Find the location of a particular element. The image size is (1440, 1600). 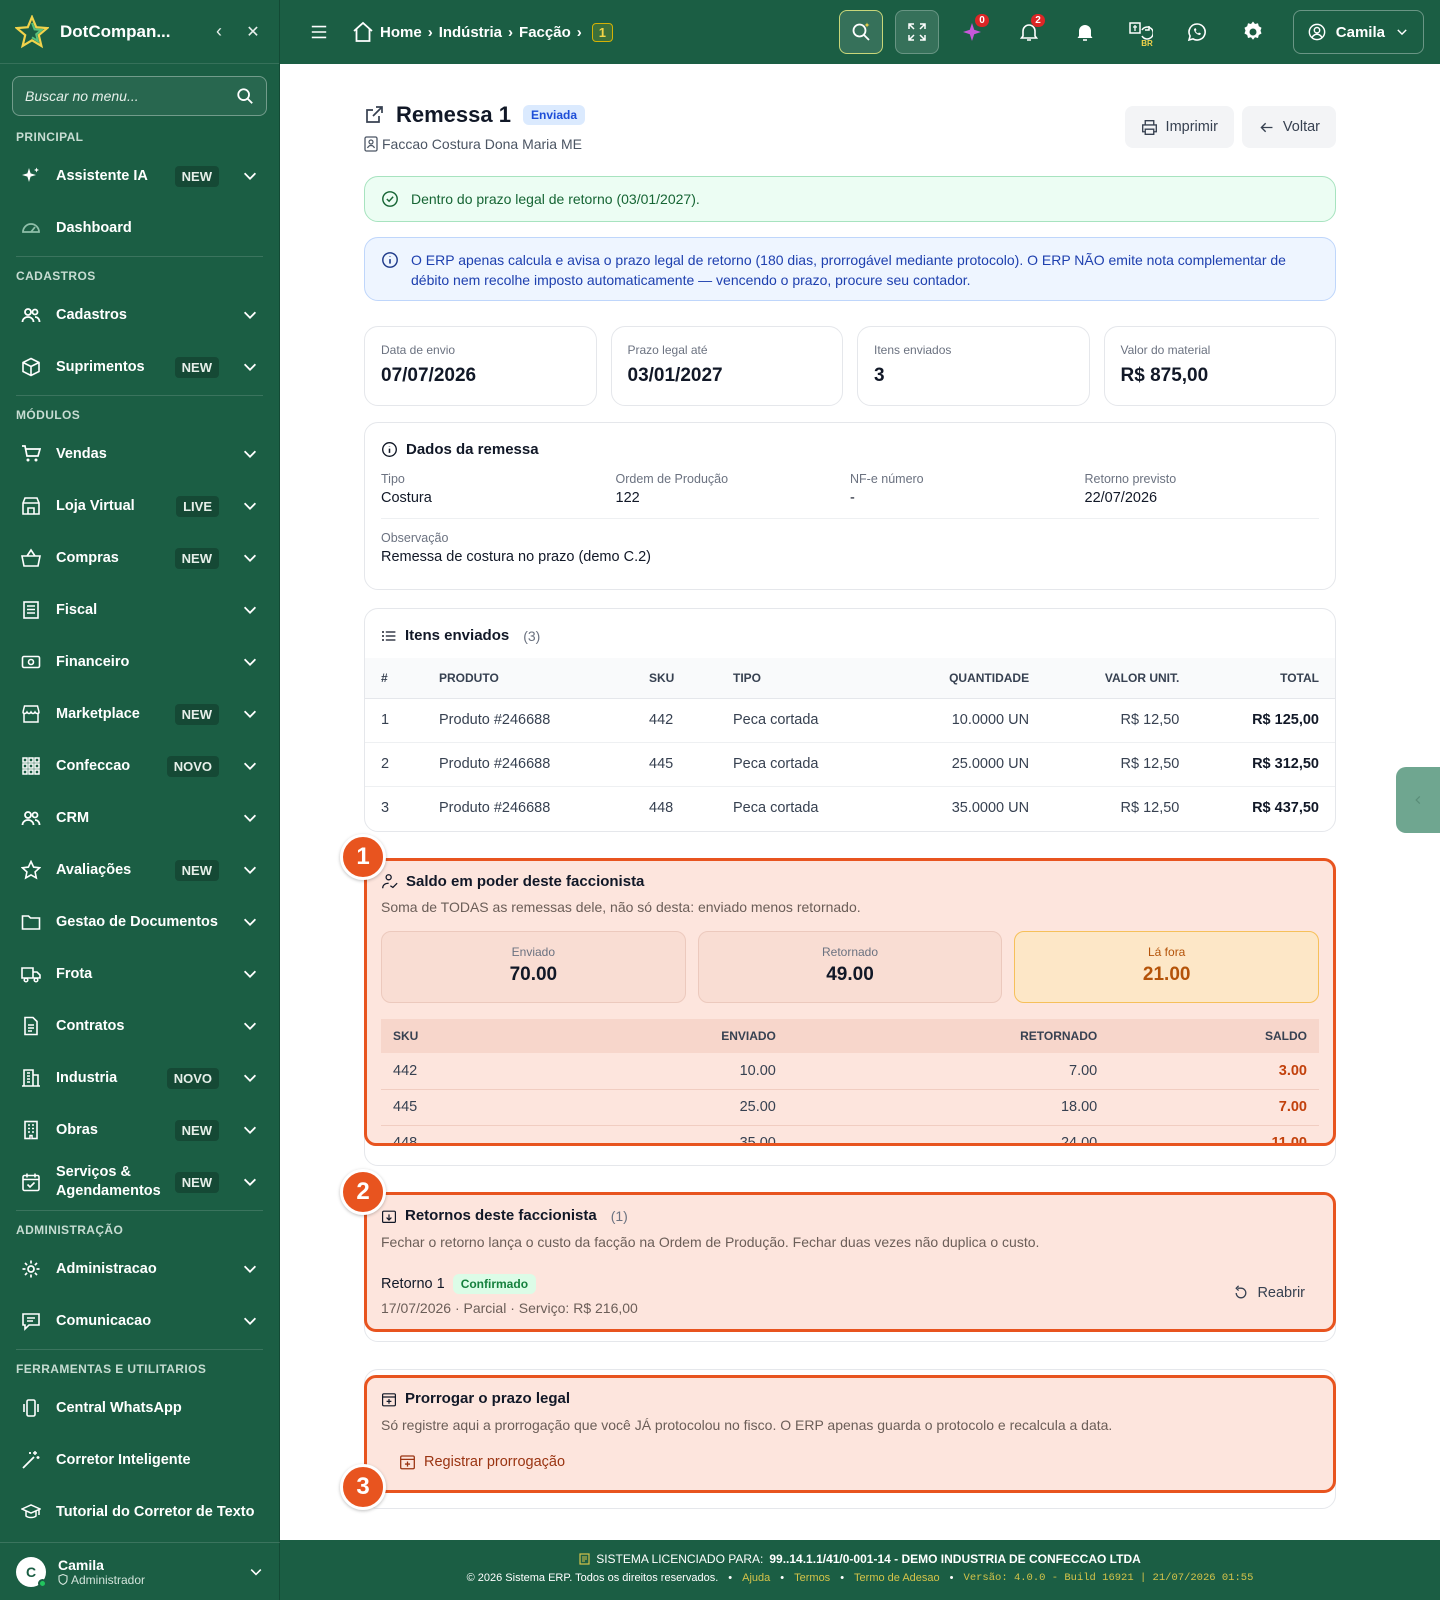

list-icon is located at coordinates (389, 635).